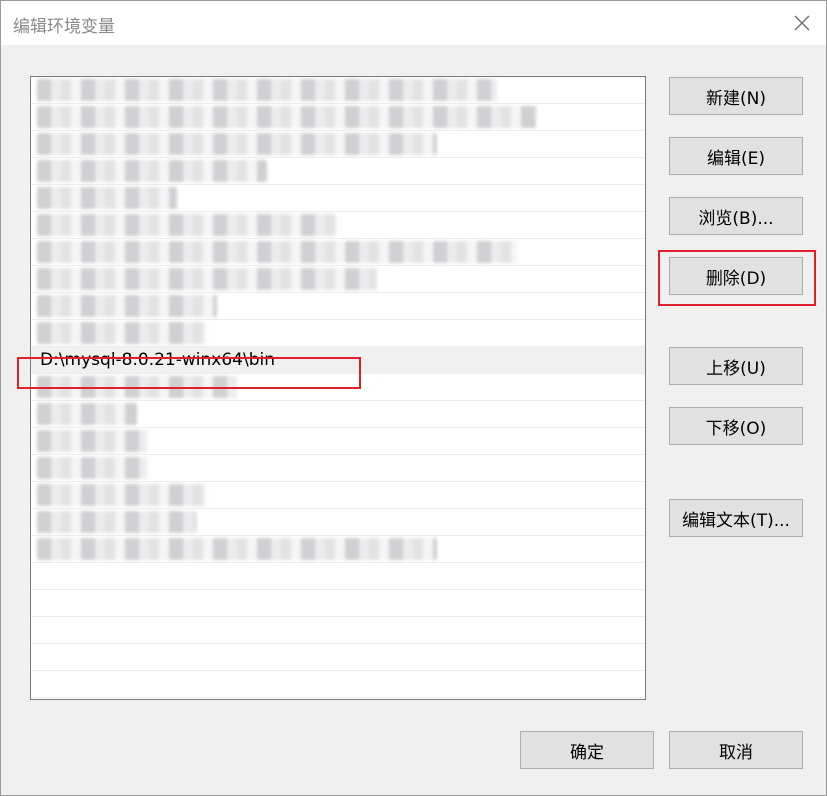 This screenshot has height=796, width=827. What do you see at coordinates (413, 23) in the screenshot?
I see `title-bar: 编辑环境变量` at bounding box center [413, 23].